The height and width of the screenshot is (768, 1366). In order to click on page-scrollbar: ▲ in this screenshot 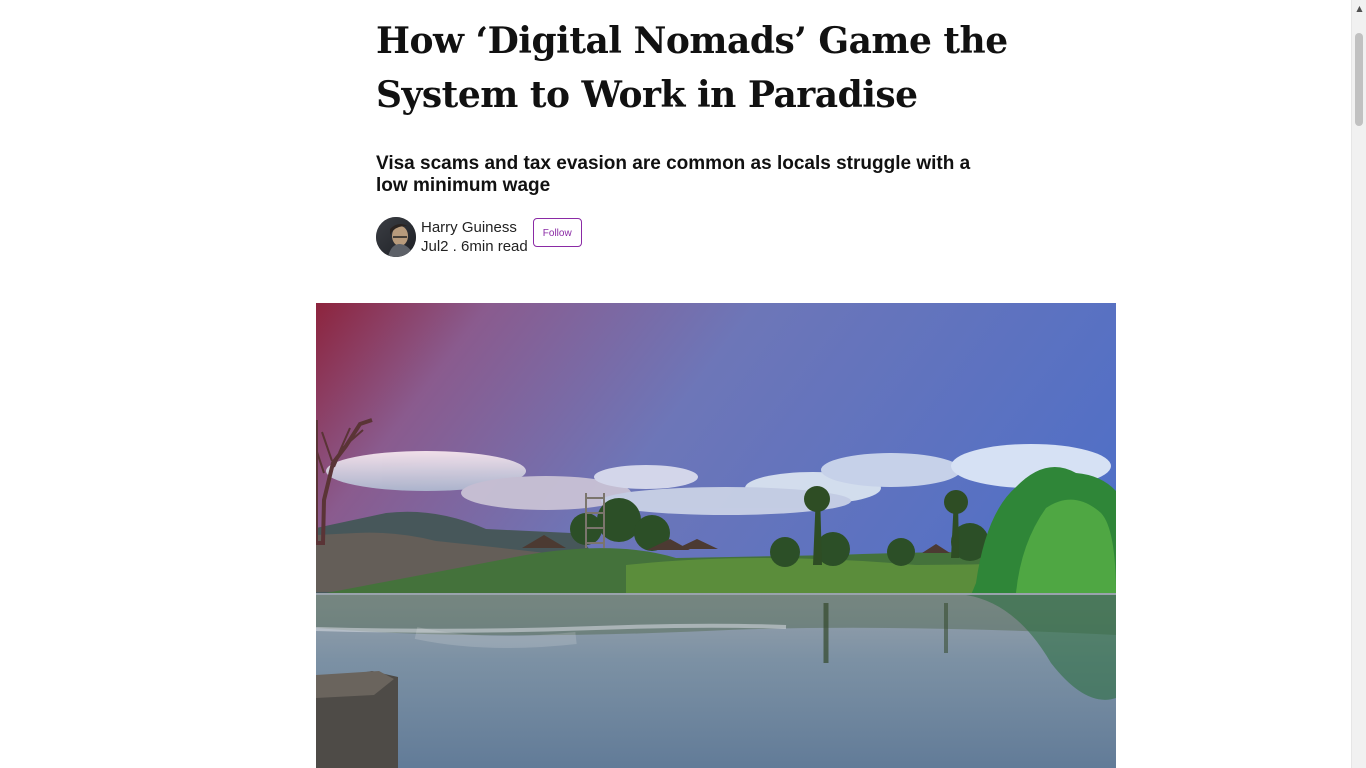, I will do `click(1358, 384)`.